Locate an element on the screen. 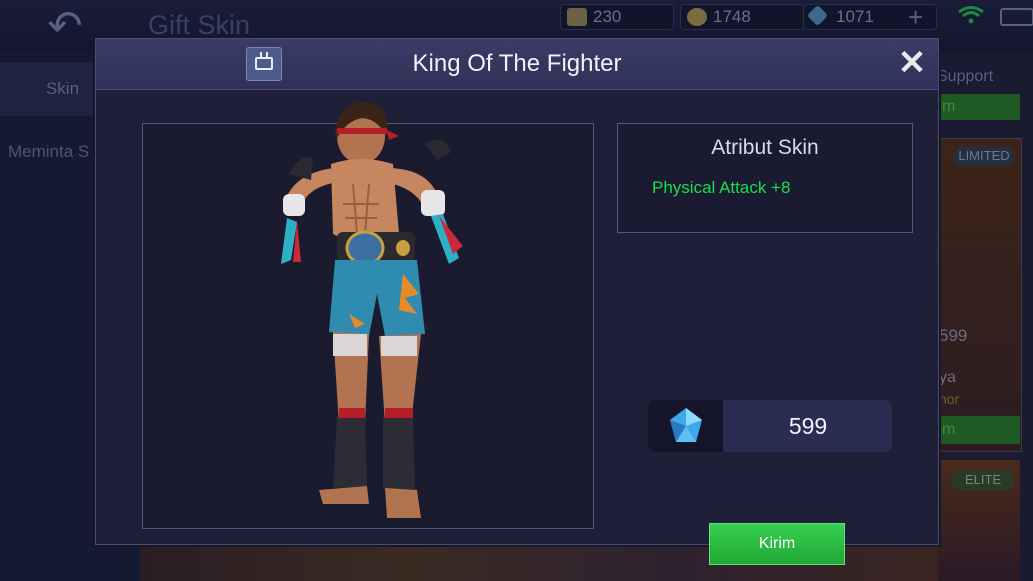 This screenshot has height=581, width=1033. add-currency-button: + is located at coordinates (915, 17).